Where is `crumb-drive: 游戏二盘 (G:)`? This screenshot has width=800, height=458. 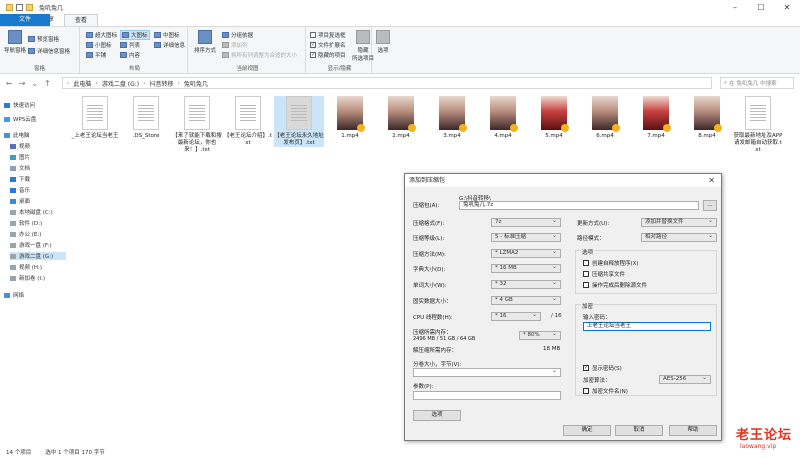
crumb-drive: 游戏二盘 (G:) is located at coordinates (120, 83).